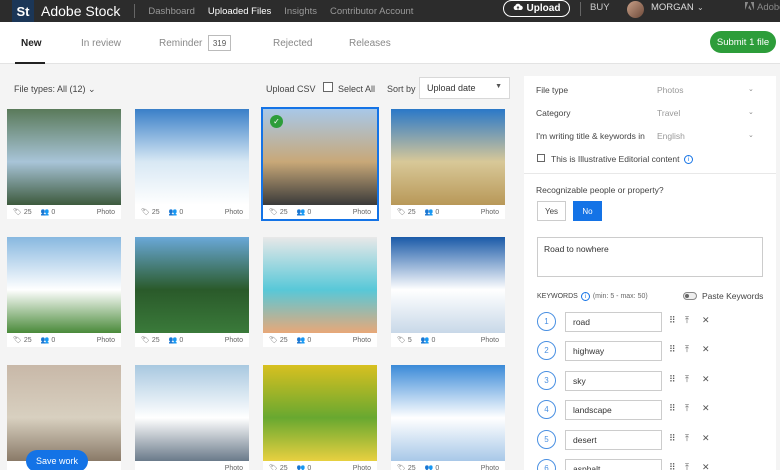 This screenshot has width=780, height=470. I want to click on keyword-input: sky, so click(613, 380).